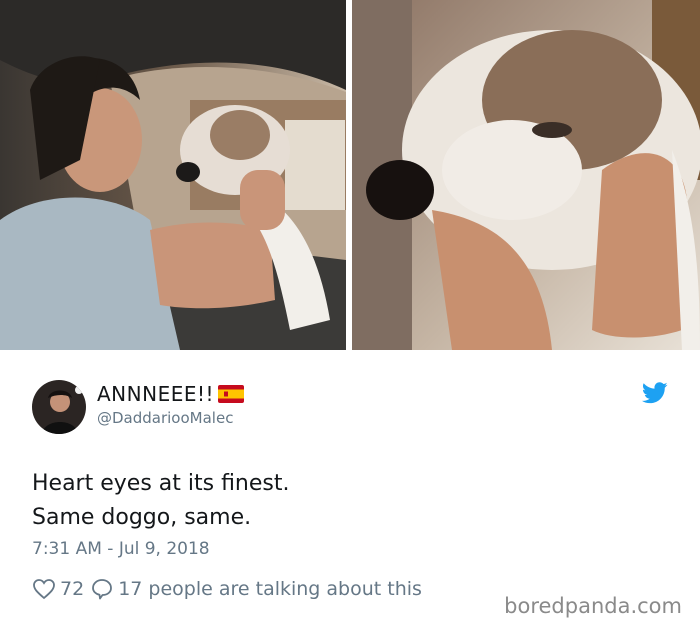 The width and height of the screenshot is (700, 631). What do you see at coordinates (59, 407) in the screenshot?
I see `avatar` at bounding box center [59, 407].